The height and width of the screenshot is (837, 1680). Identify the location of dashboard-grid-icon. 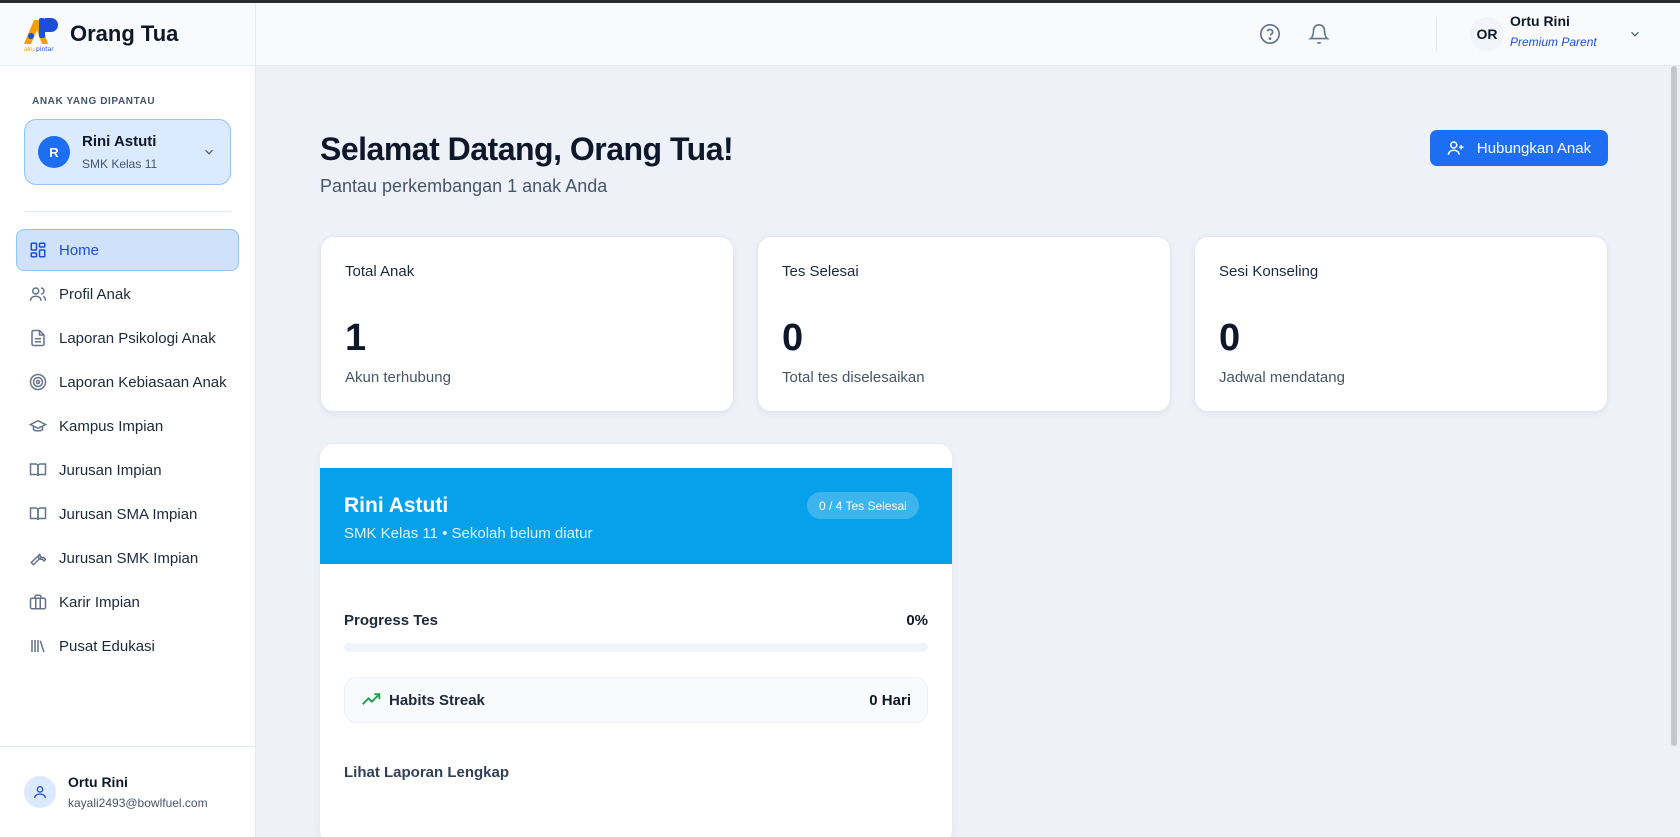
(38, 250).